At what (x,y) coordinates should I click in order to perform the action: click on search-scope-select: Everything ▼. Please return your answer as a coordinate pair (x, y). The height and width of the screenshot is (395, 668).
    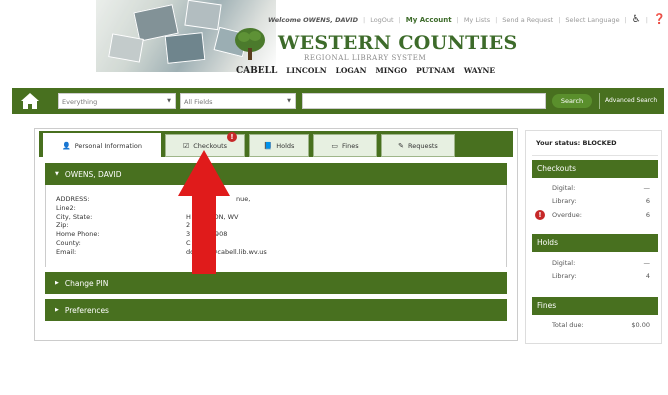
    Looking at the image, I should click on (117, 101).